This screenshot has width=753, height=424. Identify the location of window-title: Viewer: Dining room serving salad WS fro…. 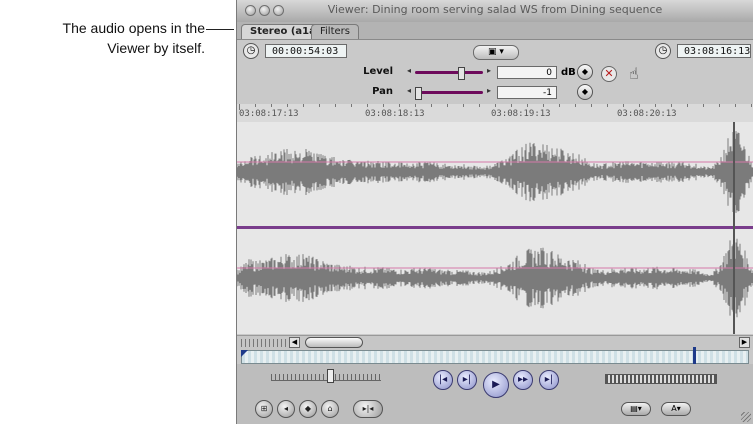
(495, 9).